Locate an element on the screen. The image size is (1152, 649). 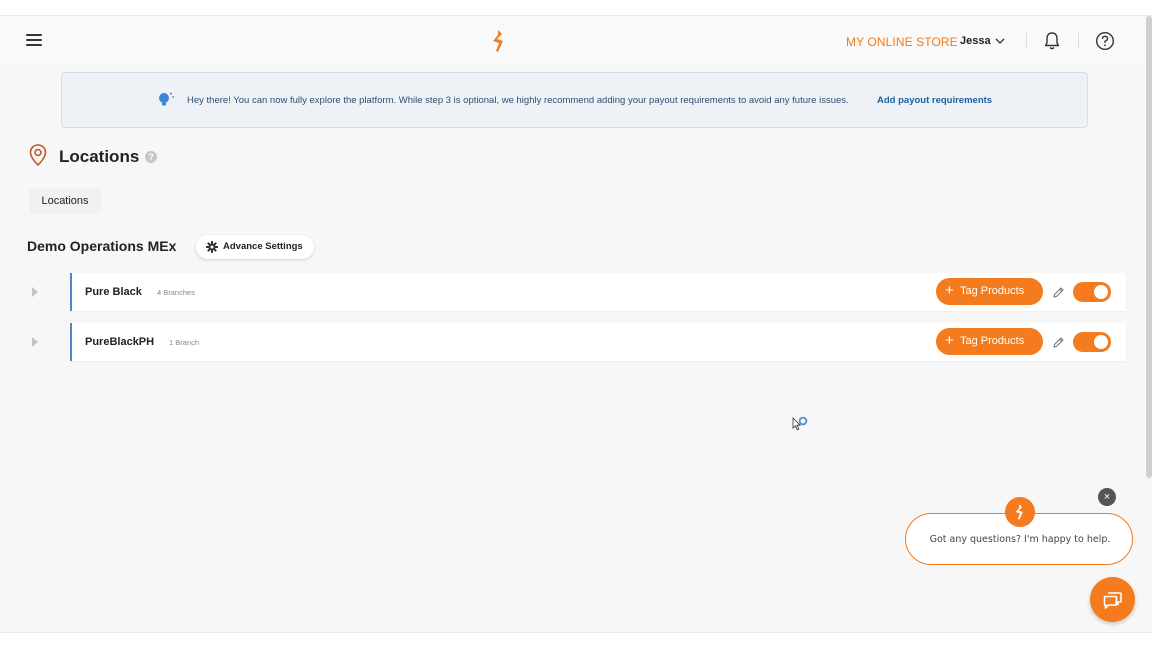
bottom-strip is located at coordinates (576, 640).